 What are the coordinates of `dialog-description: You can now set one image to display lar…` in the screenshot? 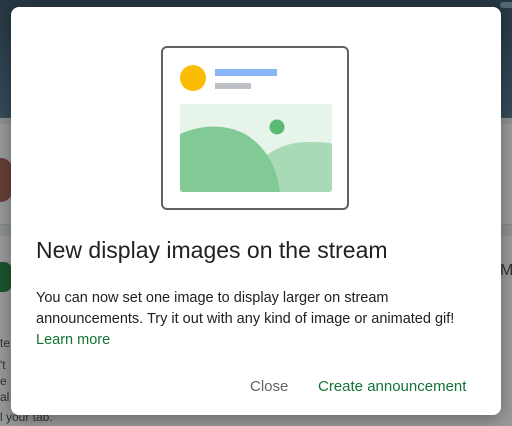 It's located at (245, 308).